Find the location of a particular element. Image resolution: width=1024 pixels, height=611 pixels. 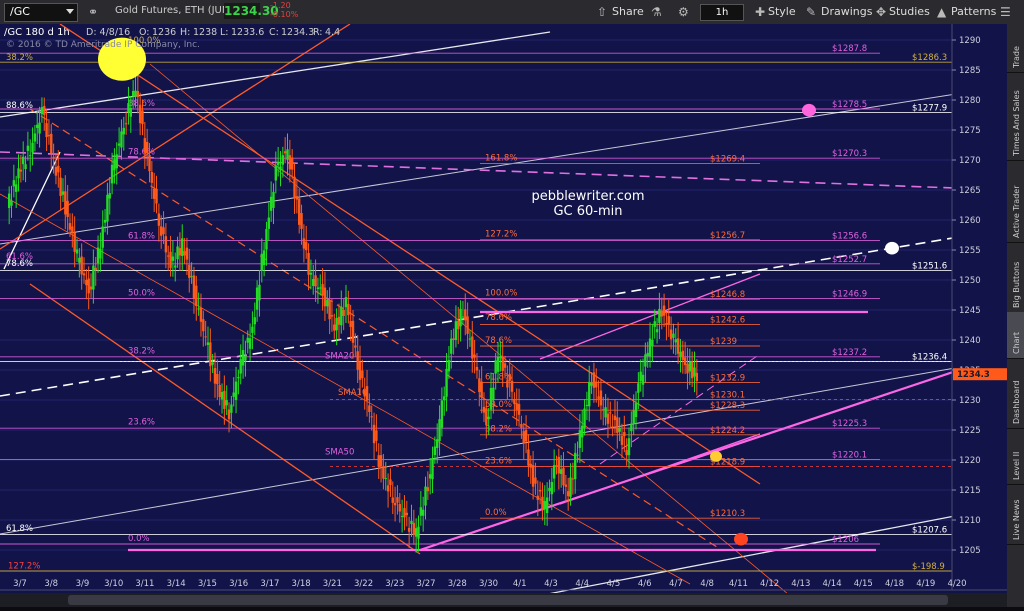

watermark-line-1: pebblewriter.com is located at coordinates (587, 196).